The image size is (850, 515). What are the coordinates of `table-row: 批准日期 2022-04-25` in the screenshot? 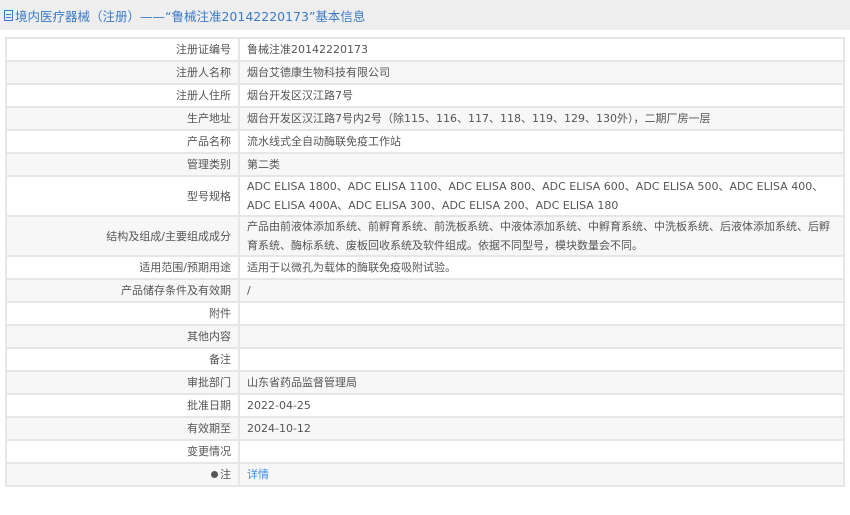 It's located at (425, 405).